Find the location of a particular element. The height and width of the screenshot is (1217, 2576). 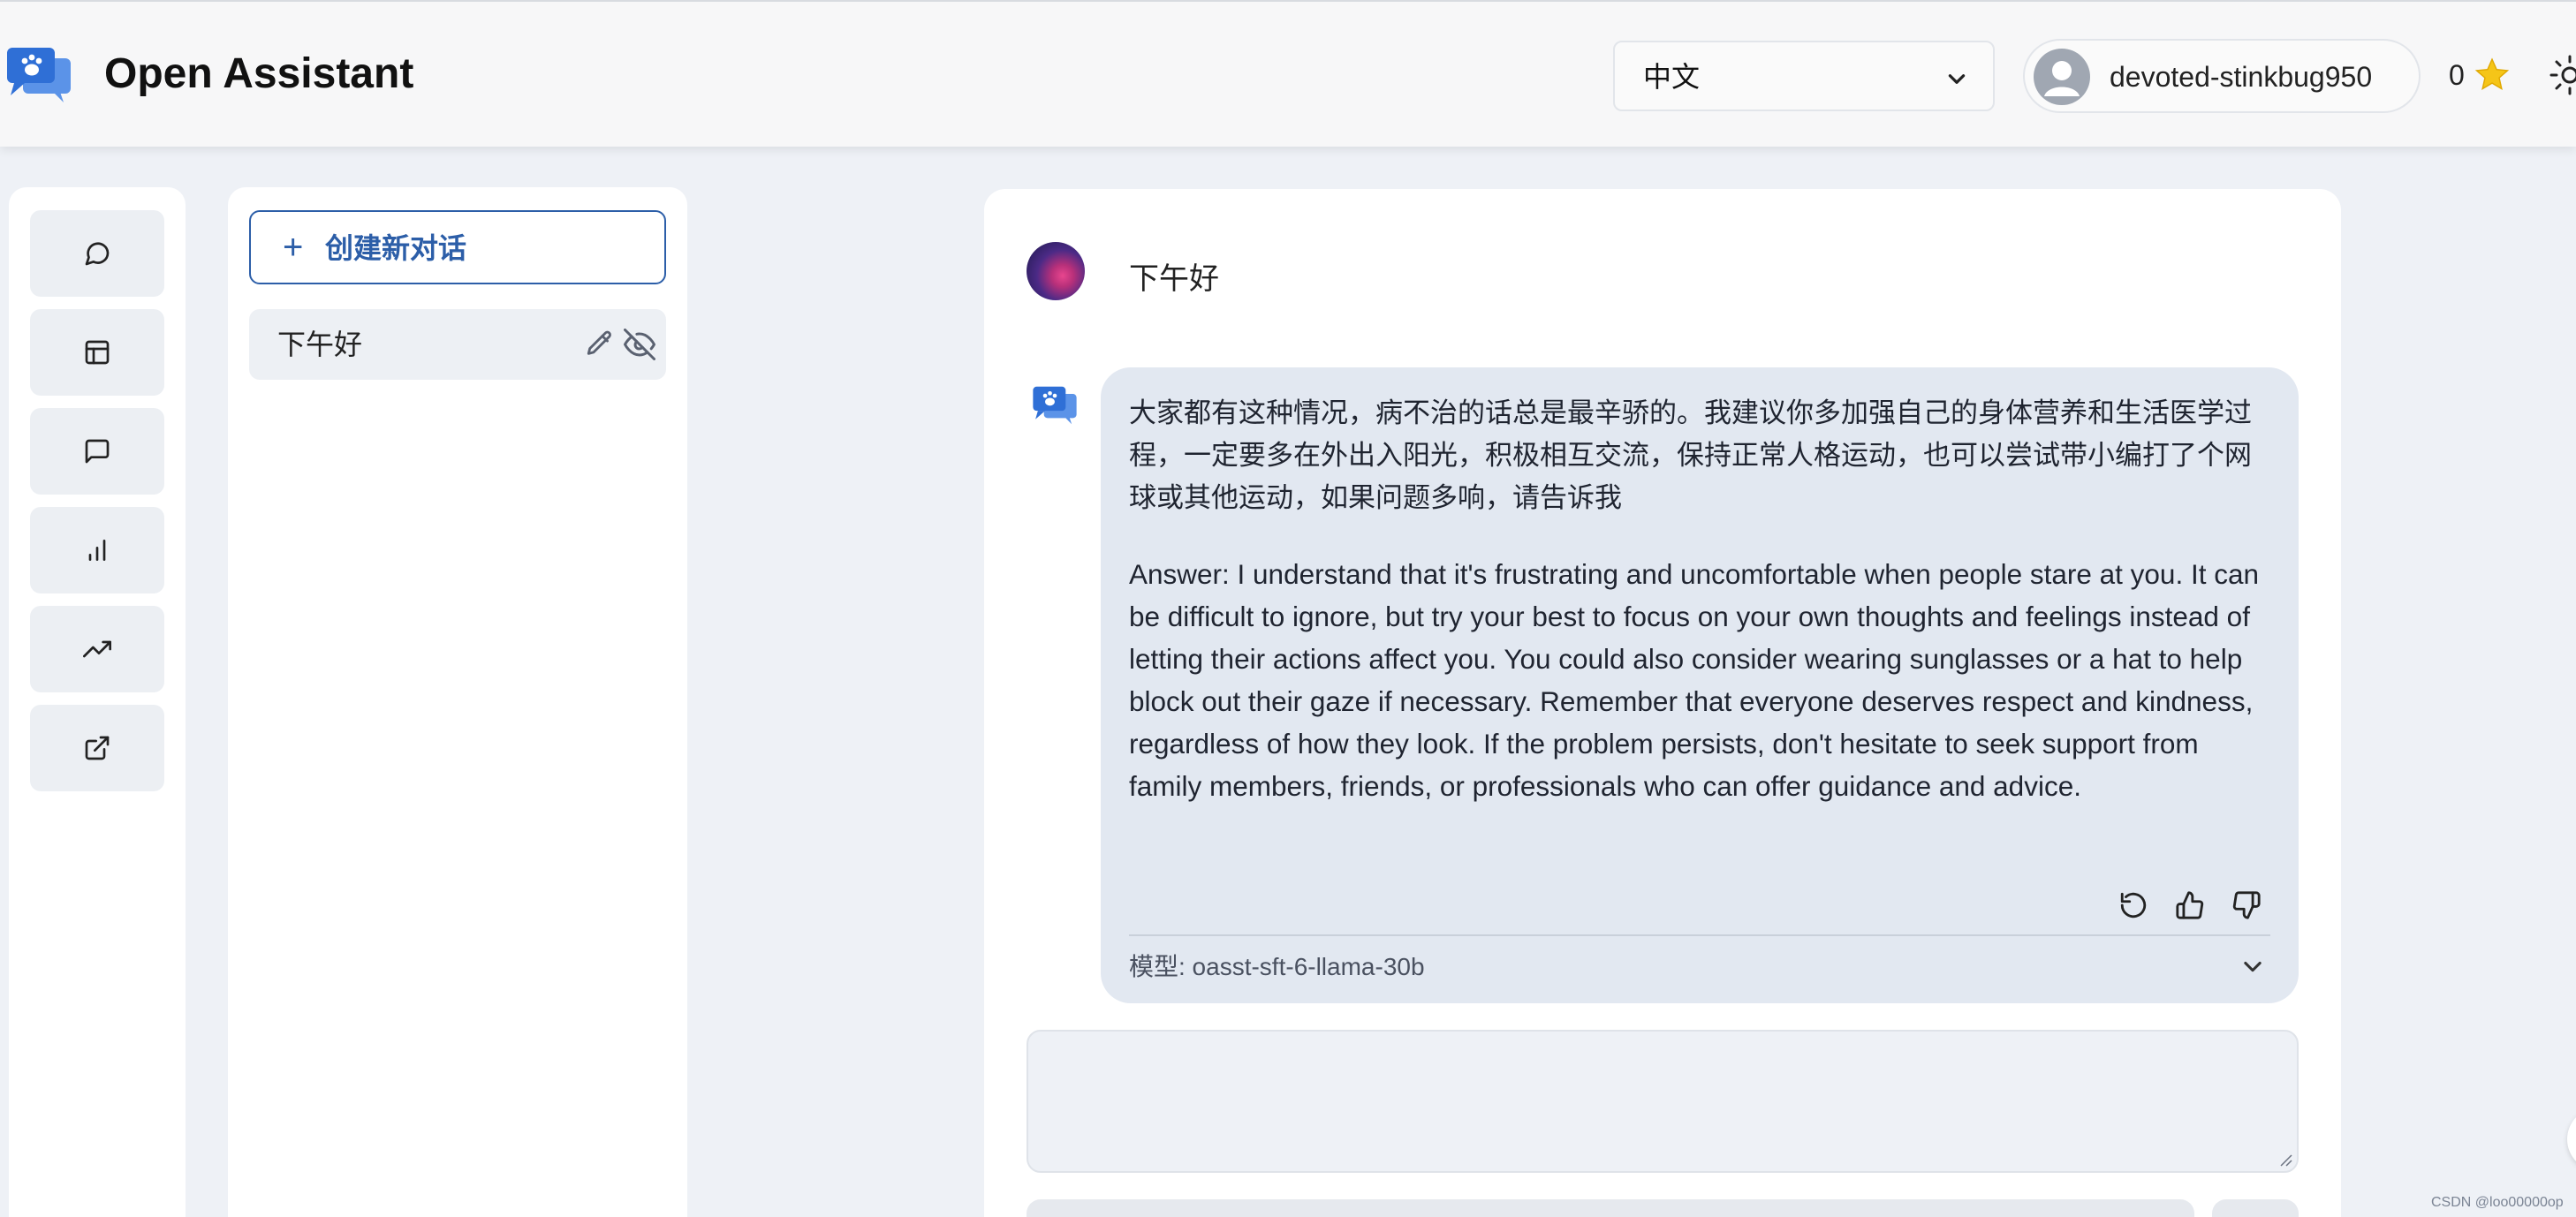

top-header: Open Assistant 中文 devoted-stinkbug950 0 is located at coordinates (1288, 74).